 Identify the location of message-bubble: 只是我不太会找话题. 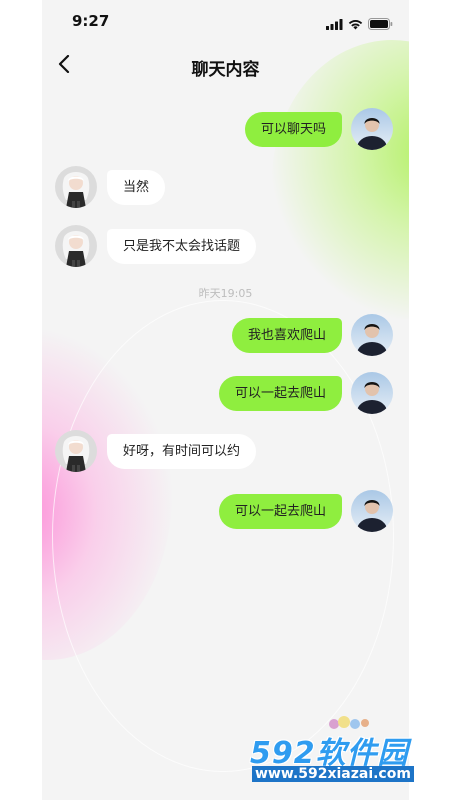
(182, 246).